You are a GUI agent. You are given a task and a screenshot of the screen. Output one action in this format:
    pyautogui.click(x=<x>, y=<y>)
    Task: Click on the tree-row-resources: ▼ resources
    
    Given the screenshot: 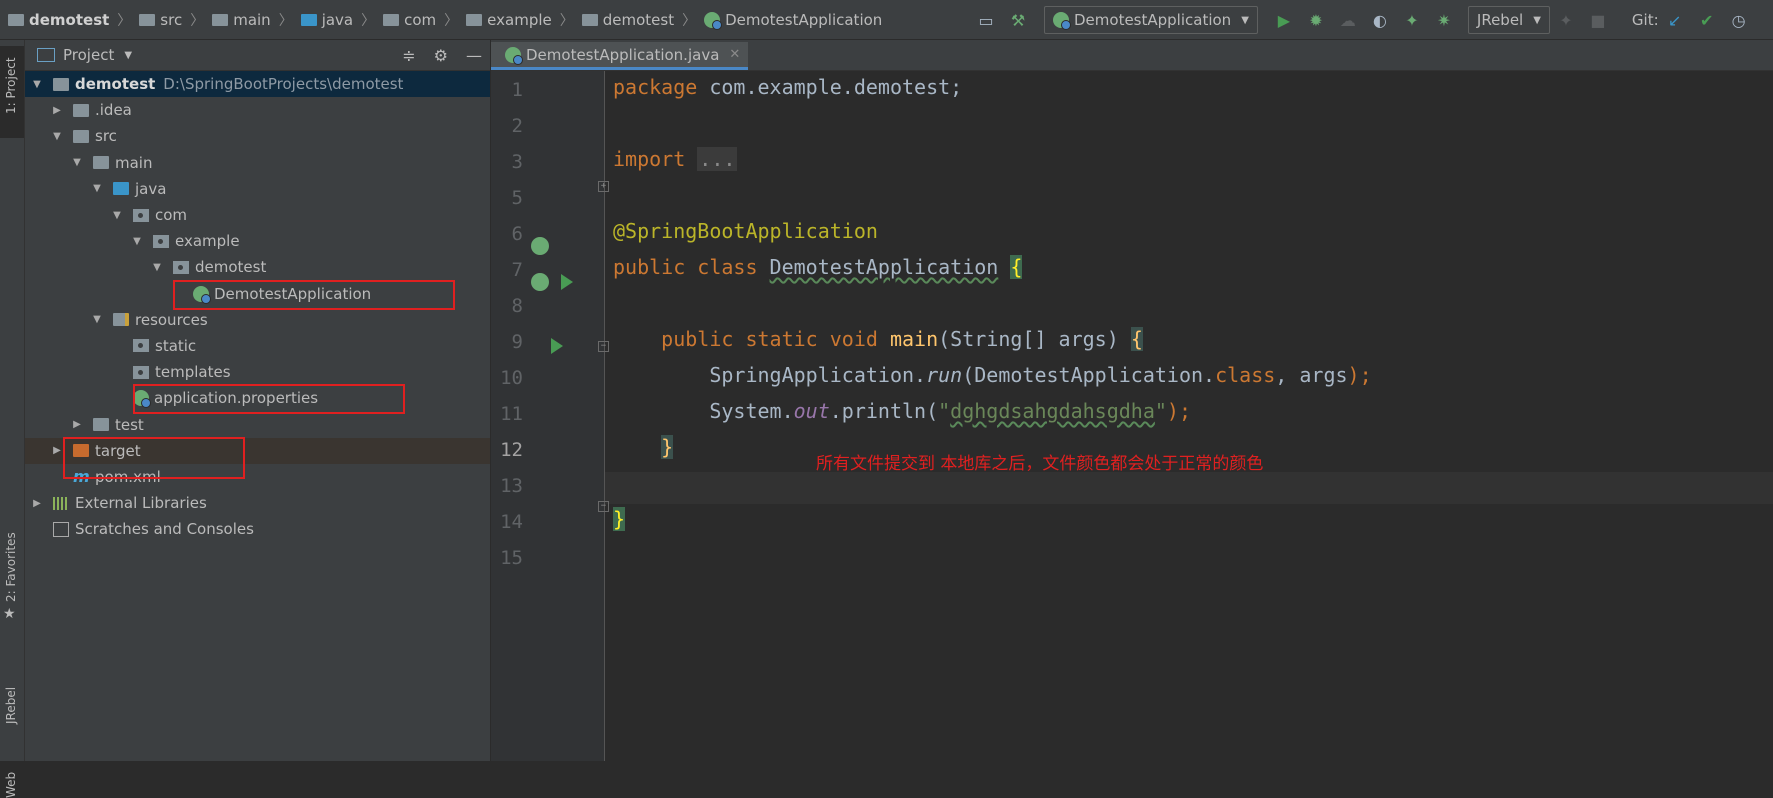 What is the action you would take?
    pyautogui.click(x=257, y=320)
    